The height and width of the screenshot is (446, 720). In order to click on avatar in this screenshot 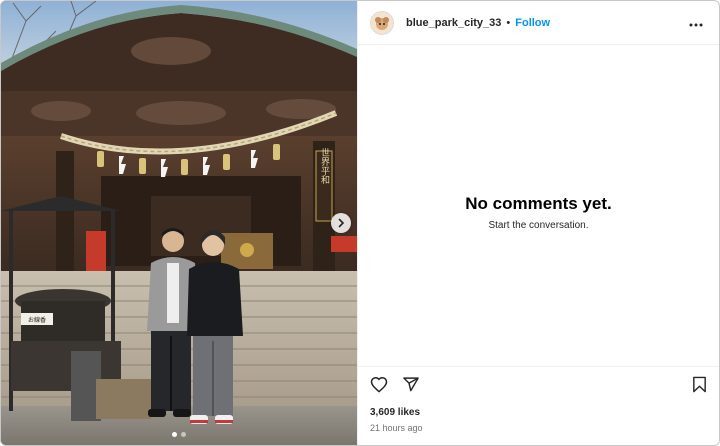, I will do `click(382, 22)`.